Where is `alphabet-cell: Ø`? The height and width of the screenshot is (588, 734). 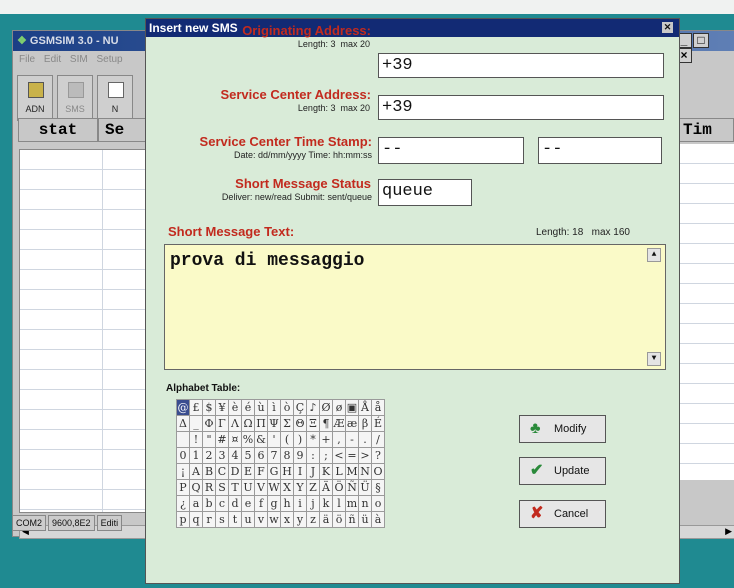 alphabet-cell: Ø is located at coordinates (326, 407).